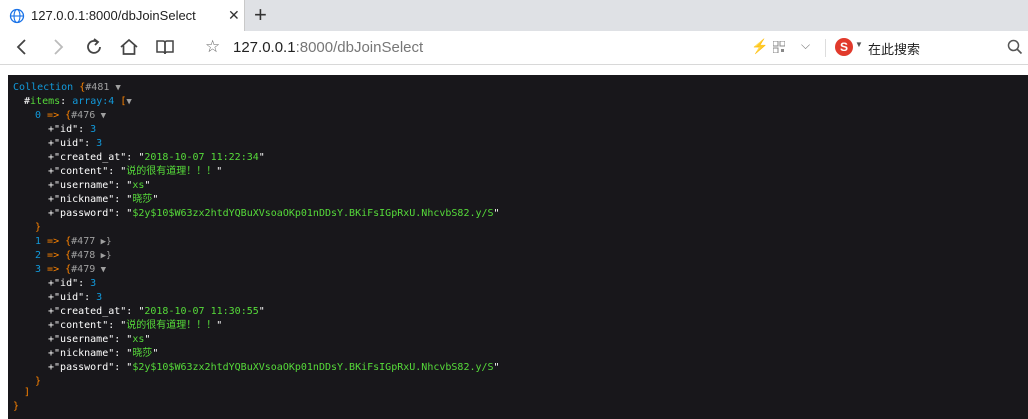 This screenshot has width=1028, height=419. Describe the element at coordinates (22, 47) in the screenshot. I see `back-icon` at that location.